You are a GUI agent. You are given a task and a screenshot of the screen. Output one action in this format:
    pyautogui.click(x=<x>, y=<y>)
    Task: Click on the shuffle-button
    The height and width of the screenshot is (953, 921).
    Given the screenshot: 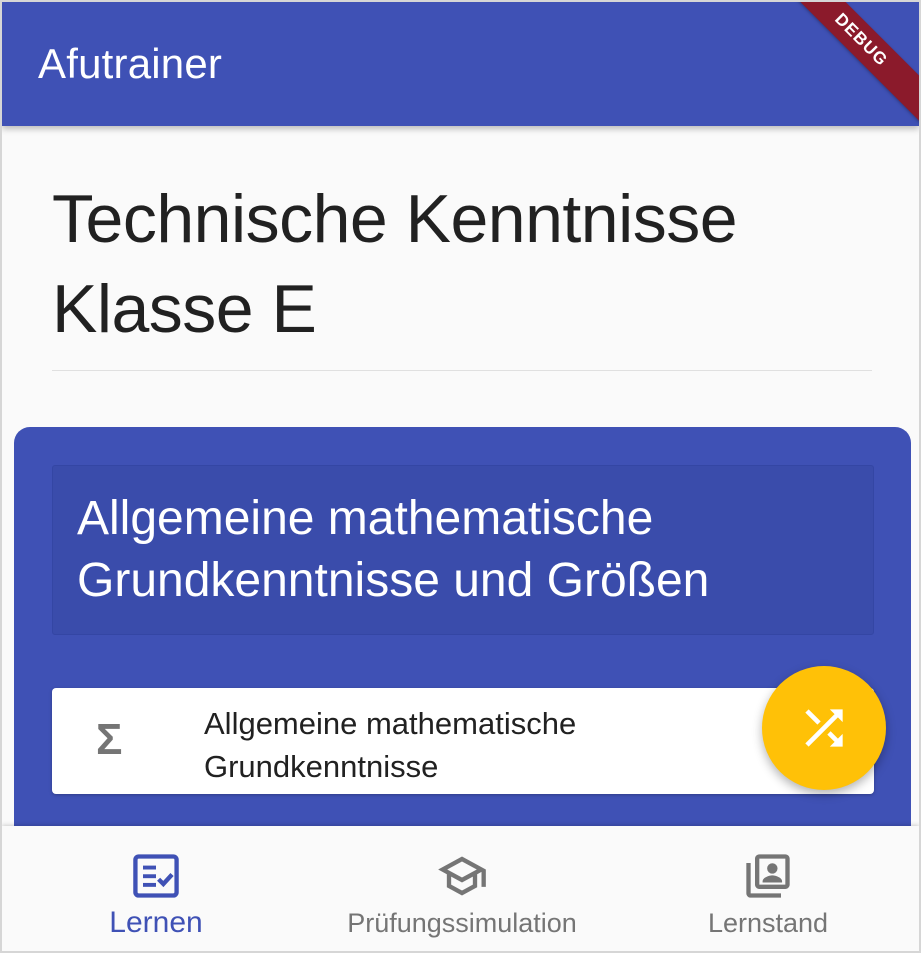 What is the action you would take?
    pyautogui.click(x=824, y=728)
    